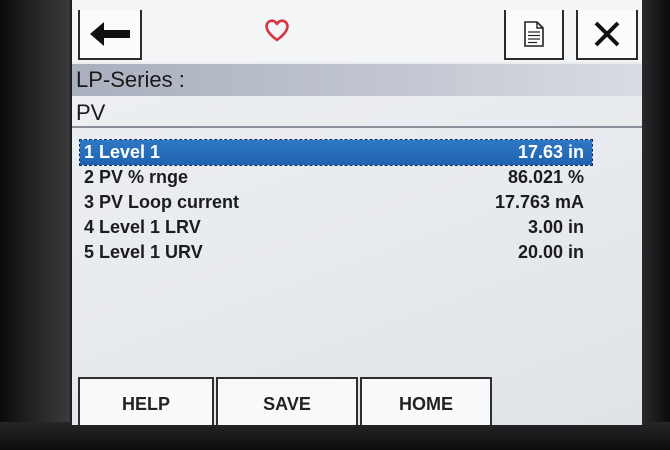  I want to click on device-bezel-bottom, so click(335, 436).